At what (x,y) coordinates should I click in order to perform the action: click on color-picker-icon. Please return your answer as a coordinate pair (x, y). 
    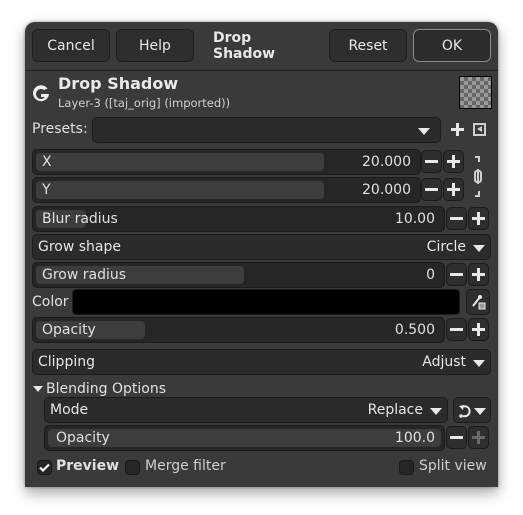
    Looking at the image, I should click on (479, 302).